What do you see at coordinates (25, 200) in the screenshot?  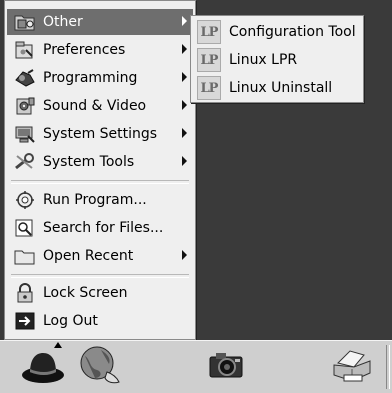 I see `run-program-icon` at bounding box center [25, 200].